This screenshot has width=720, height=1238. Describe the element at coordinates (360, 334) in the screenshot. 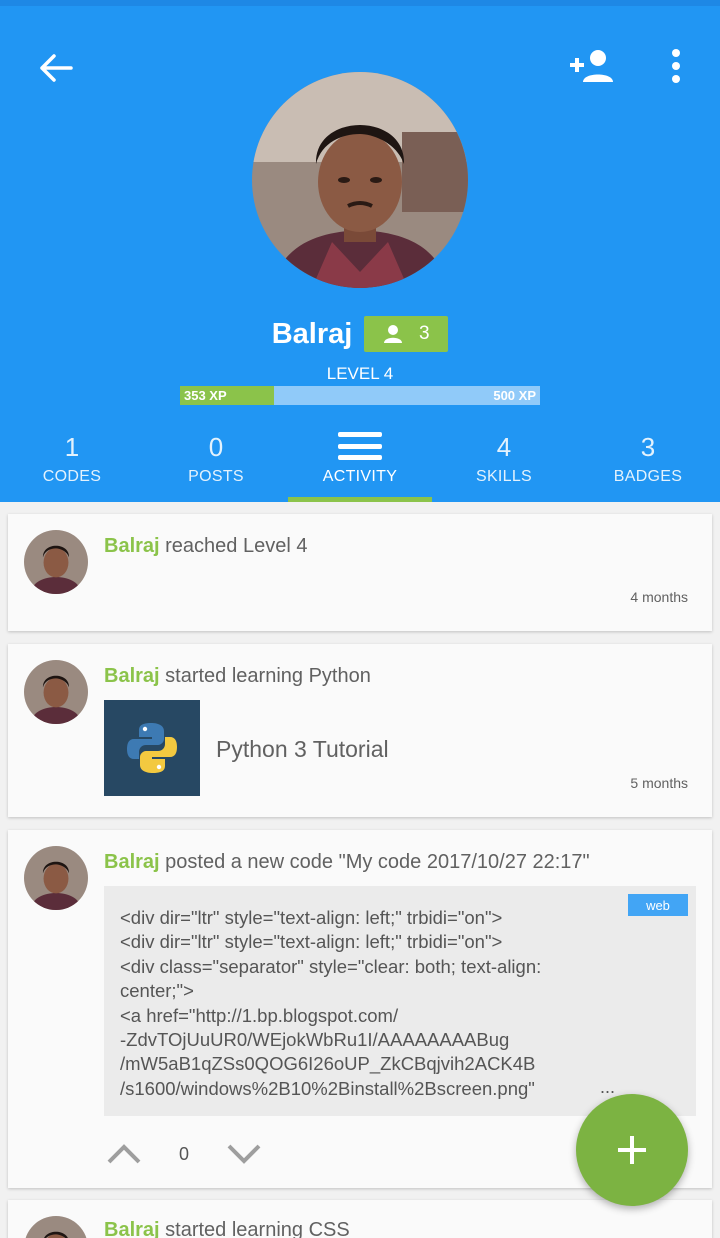

I see `name-row: Balraj 3` at that location.